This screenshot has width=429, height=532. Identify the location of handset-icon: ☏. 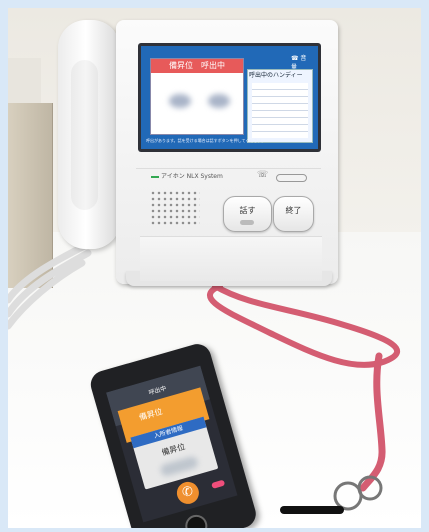
(263, 175).